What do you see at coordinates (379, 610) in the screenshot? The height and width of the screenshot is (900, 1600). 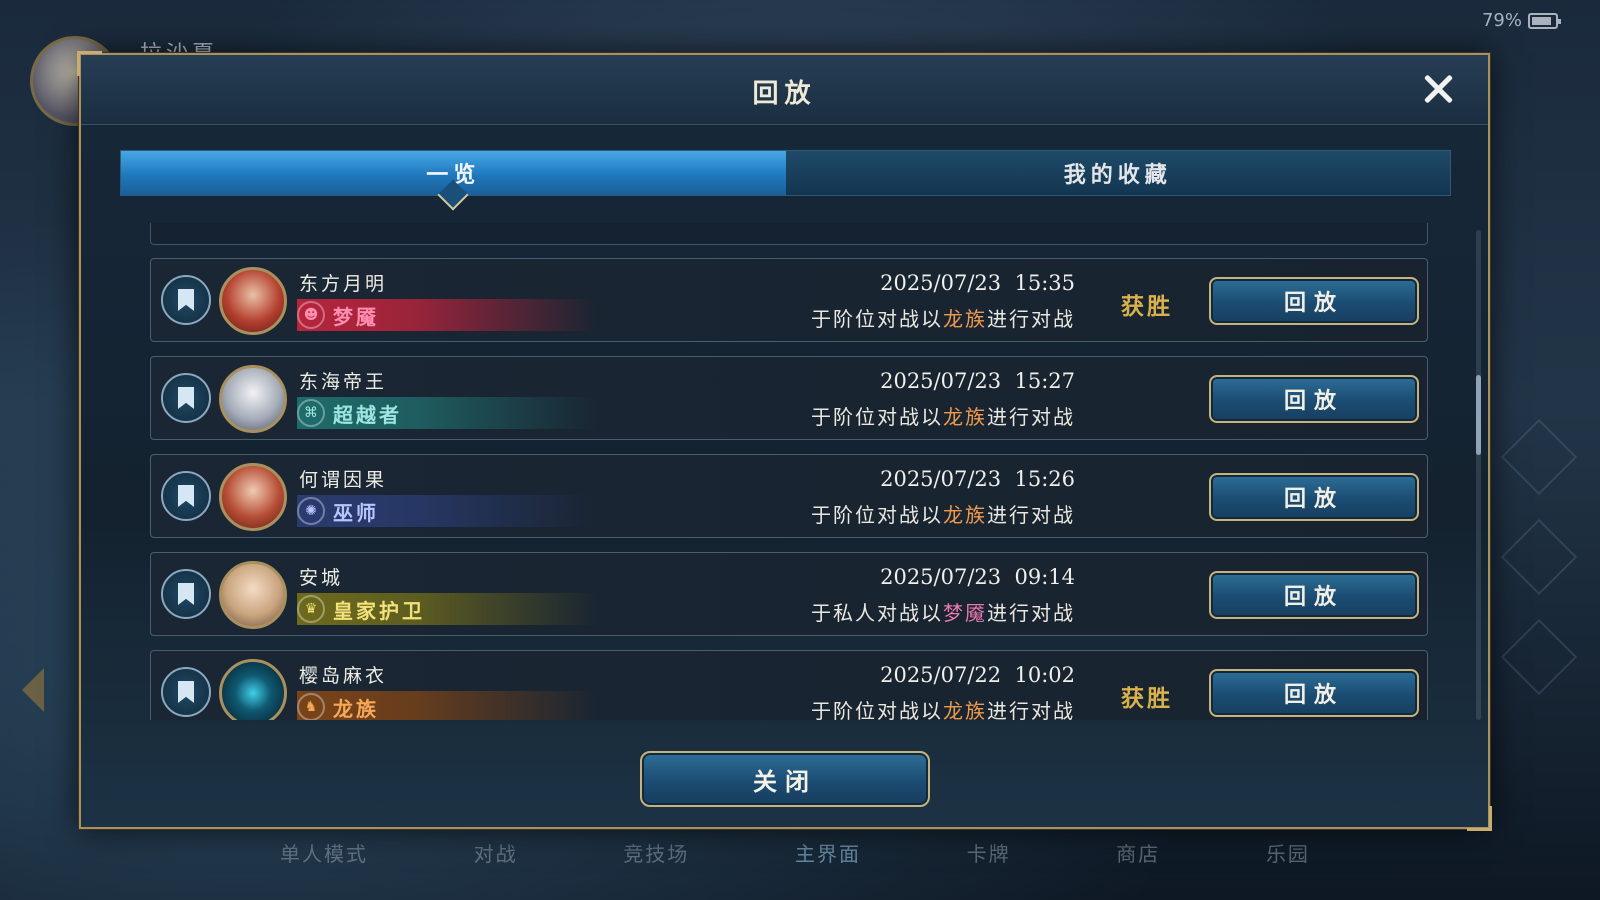 I see `class-name: 皇家护卫` at bounding box center [379, 610].